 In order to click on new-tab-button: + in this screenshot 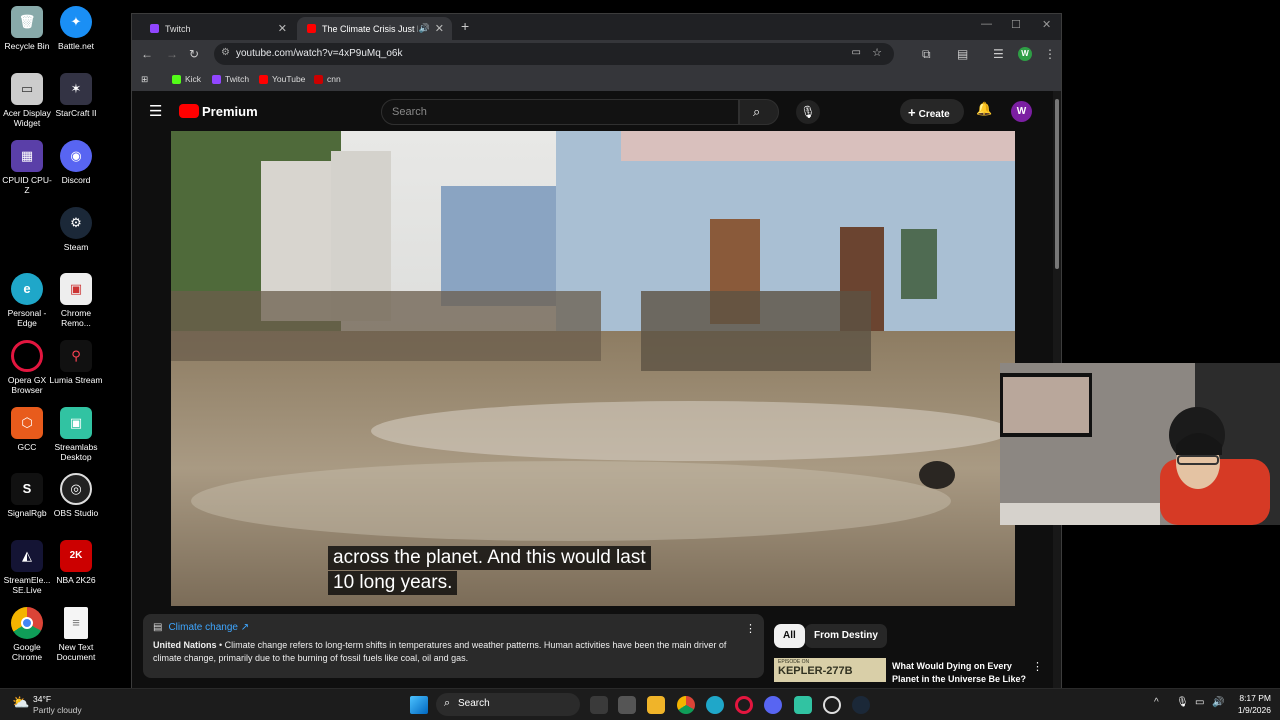, I will do `click(465, 26)`.